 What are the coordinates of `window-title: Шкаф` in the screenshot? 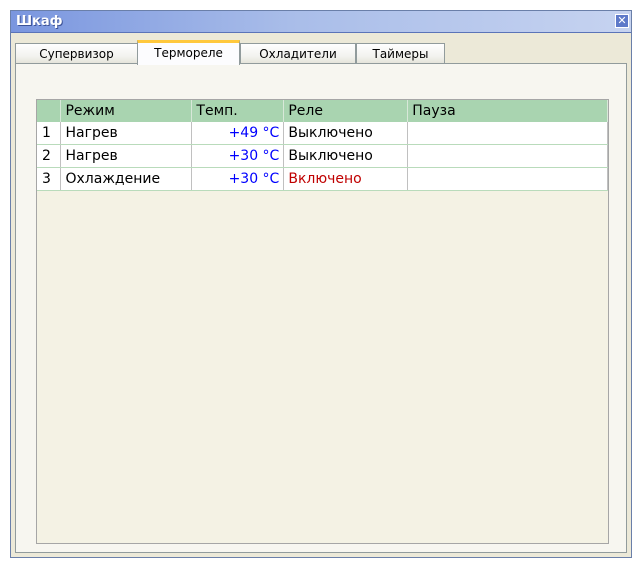 It's located at (39, 21).